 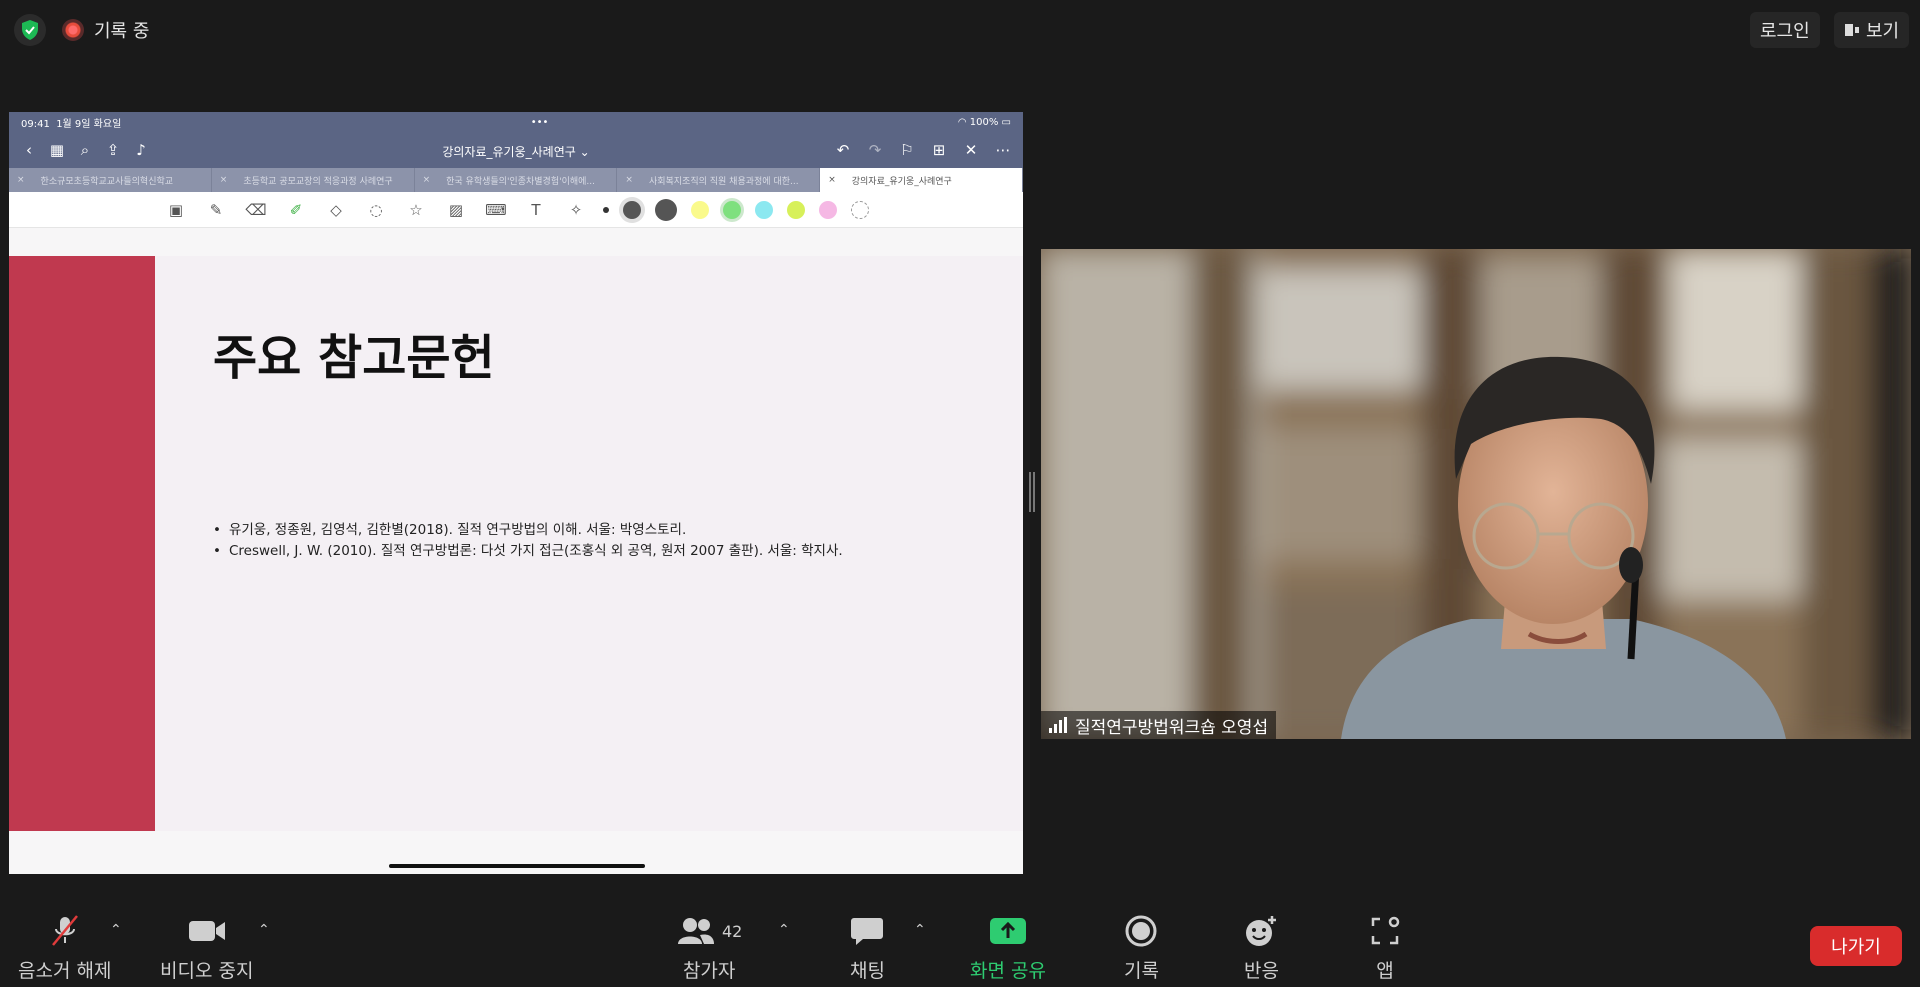 I want to click on video-options-caret-icon: ⌃, so click(x=264, y=930).